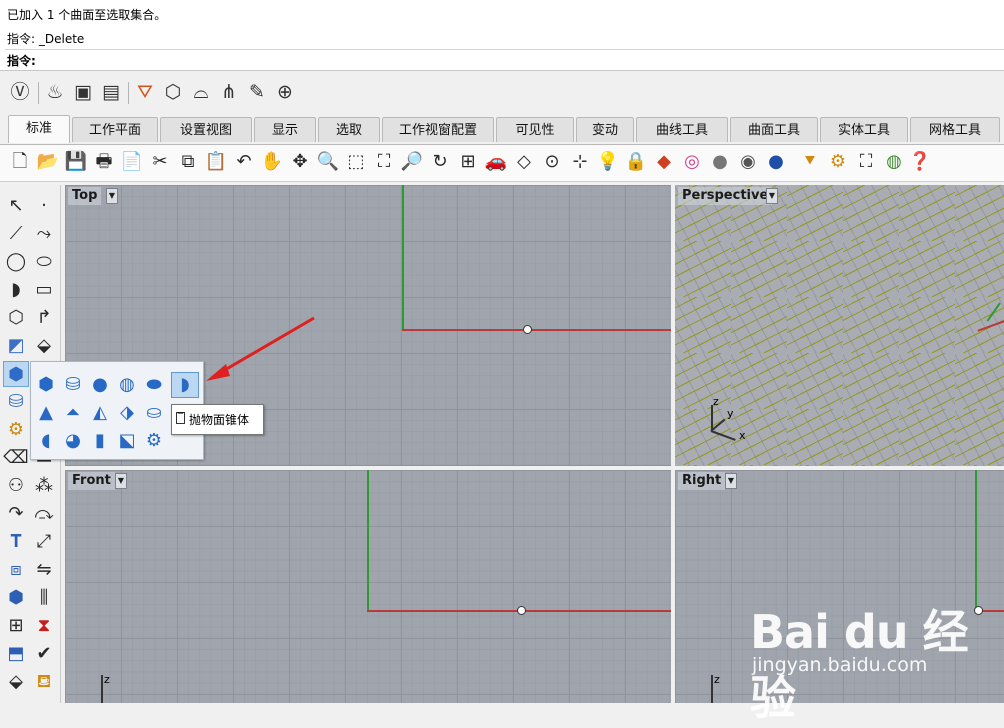  I want to click on light-bulb-icon: 💡, so click(608, 162).